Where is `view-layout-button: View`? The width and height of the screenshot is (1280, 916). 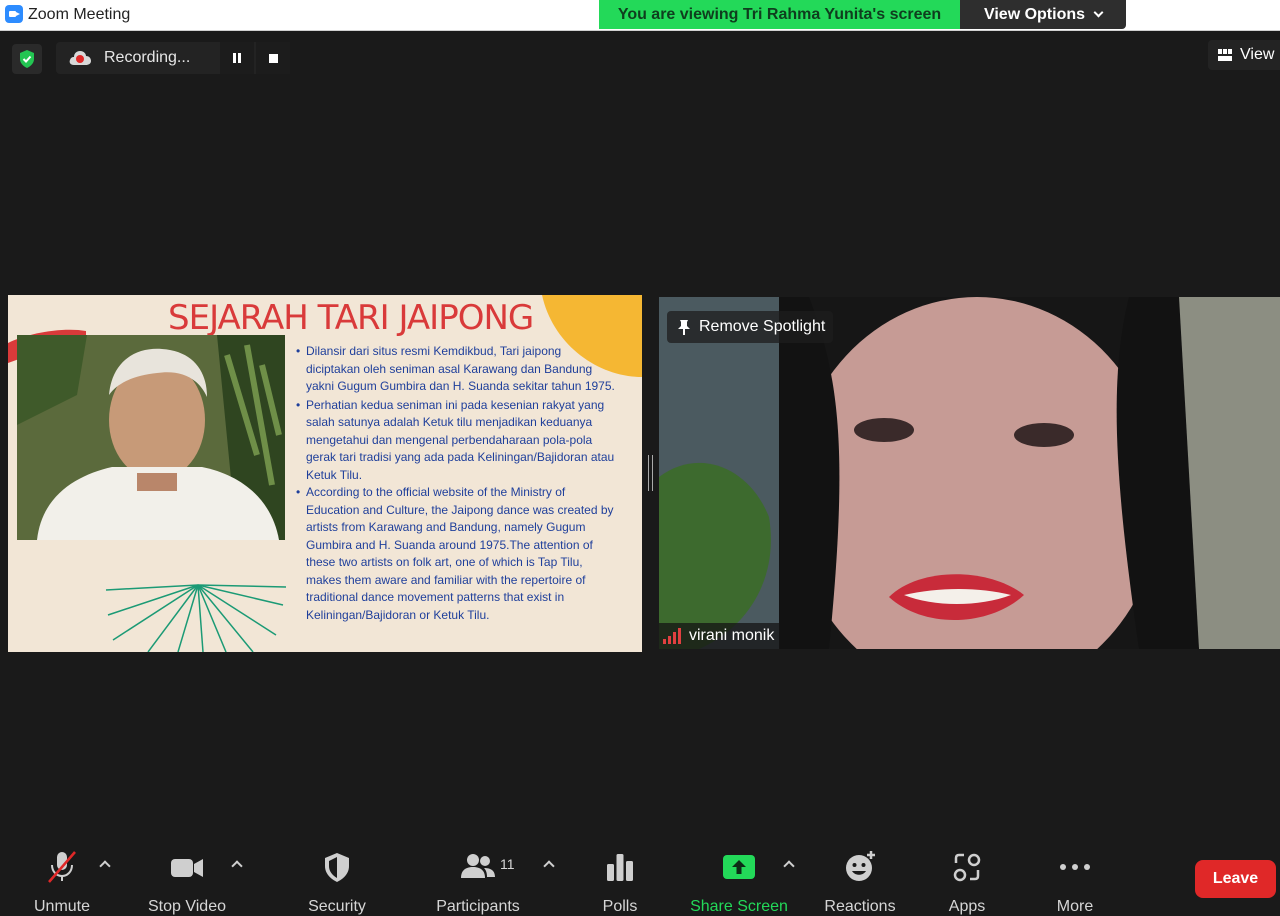 view-layout-button: View is located at coordinates (1244, 55).